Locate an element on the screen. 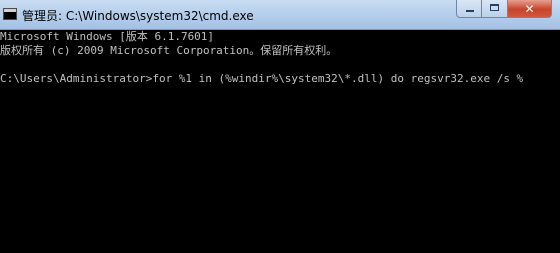  maximize-icon is located at coordinates (494, 7).